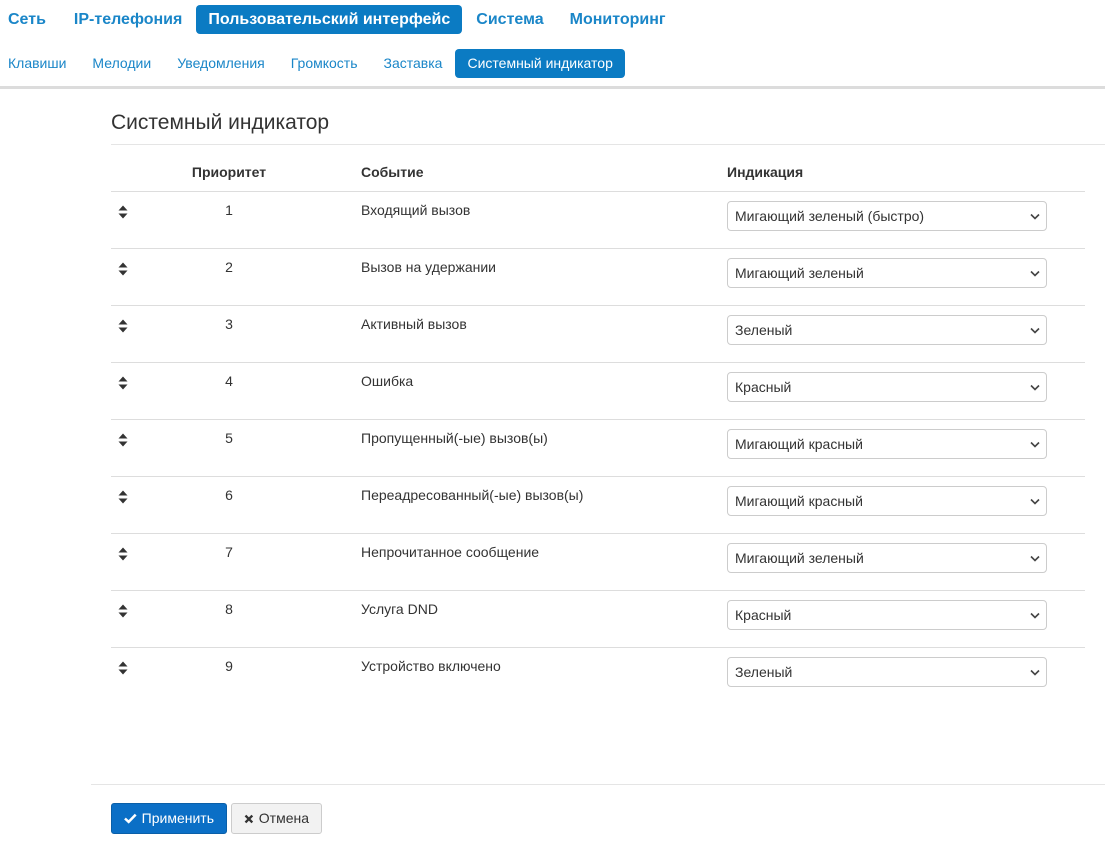  I want to click on apply-button: Применить, so click(169, 818).